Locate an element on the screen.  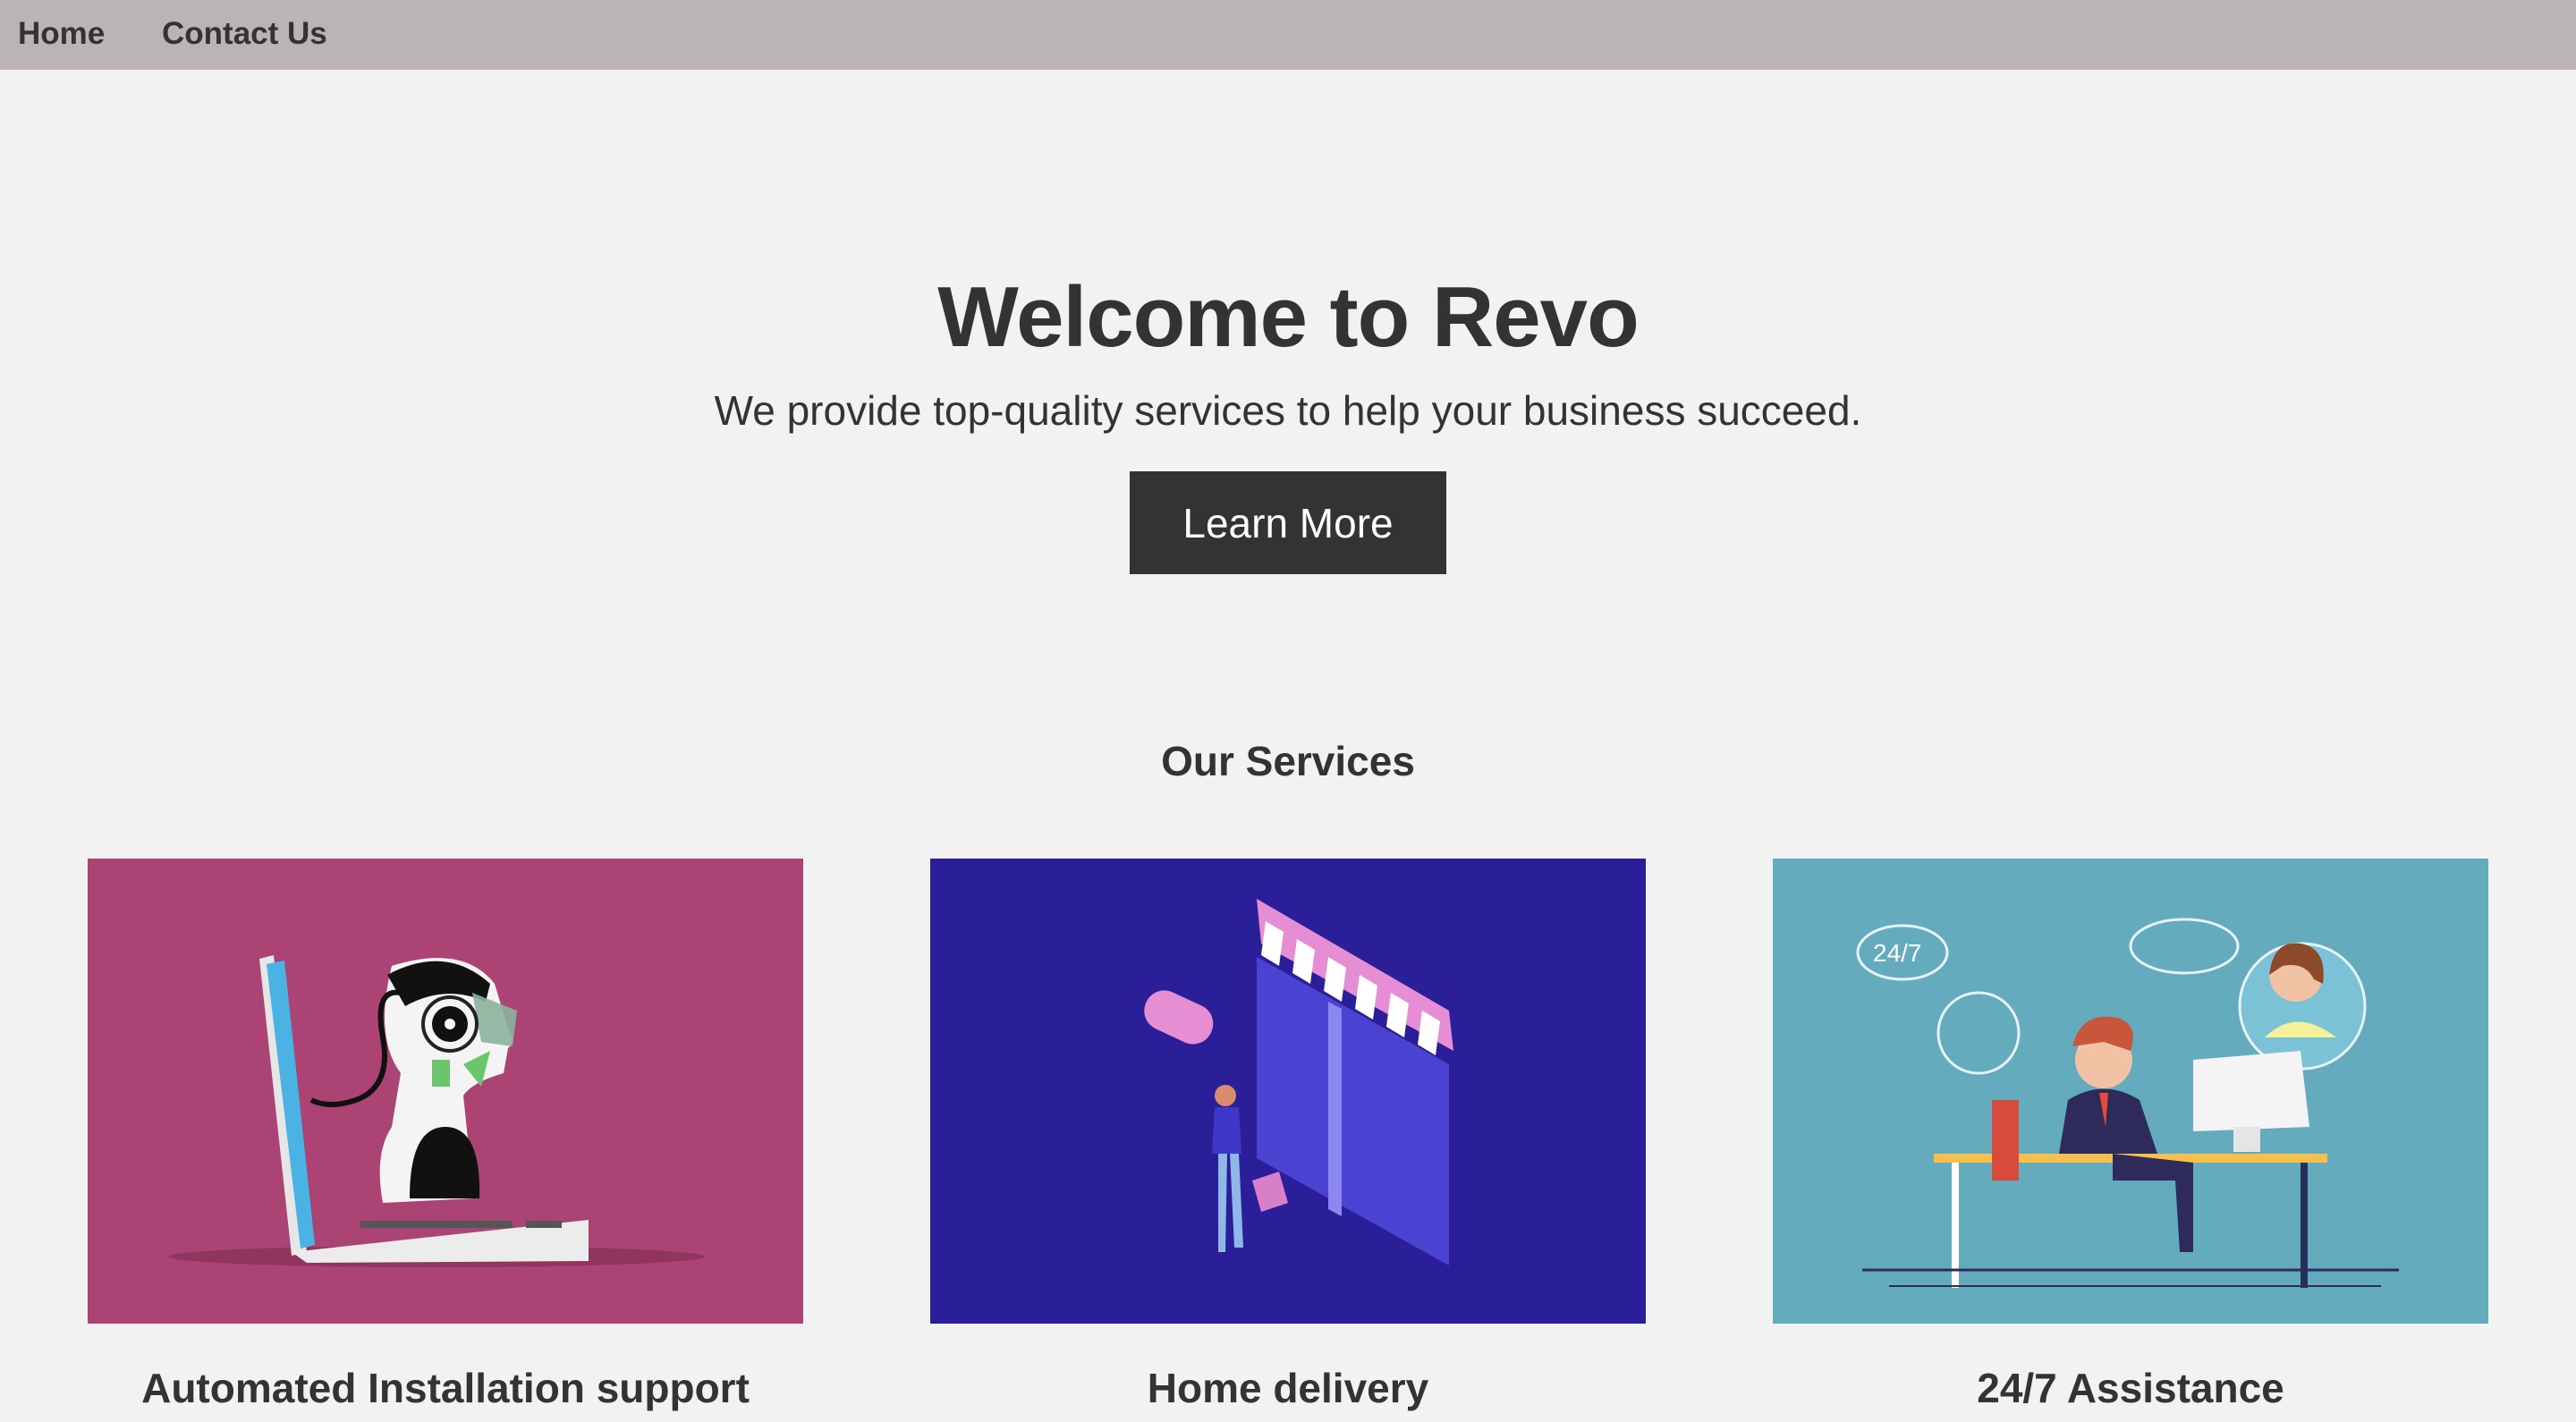
nav-contact-link: Contact Us is located at coordinates (244, 34).